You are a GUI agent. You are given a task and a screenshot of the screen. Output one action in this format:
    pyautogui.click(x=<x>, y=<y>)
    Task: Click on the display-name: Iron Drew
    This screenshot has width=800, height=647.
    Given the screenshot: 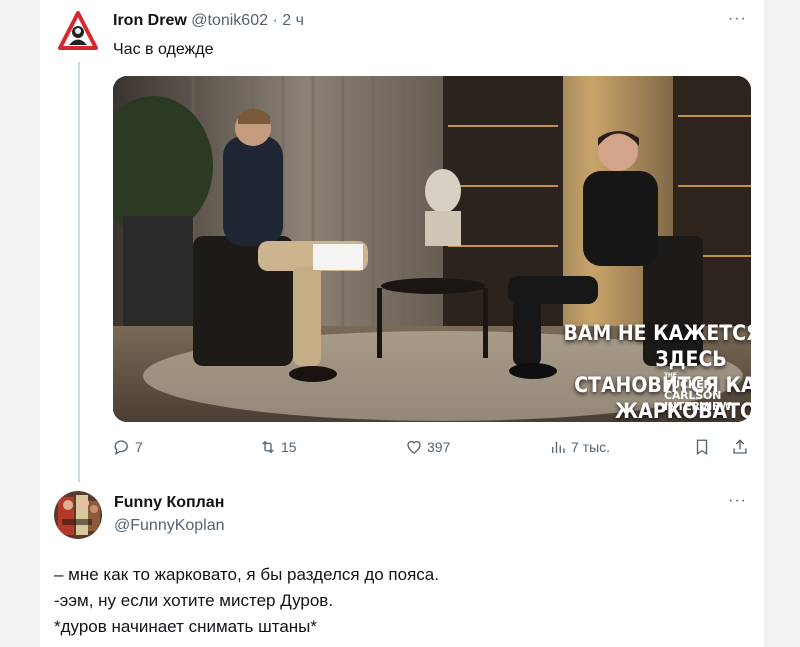 What is the action you would take?
    pyautogui.click(x=150, y=20)
    